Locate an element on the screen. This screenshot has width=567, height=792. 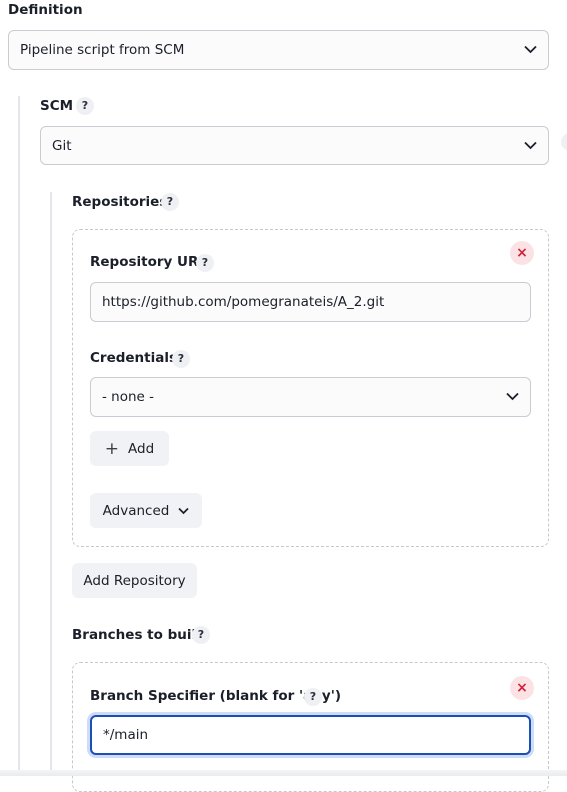
remove-branch-icon: × is located at coordinates (522, 688).